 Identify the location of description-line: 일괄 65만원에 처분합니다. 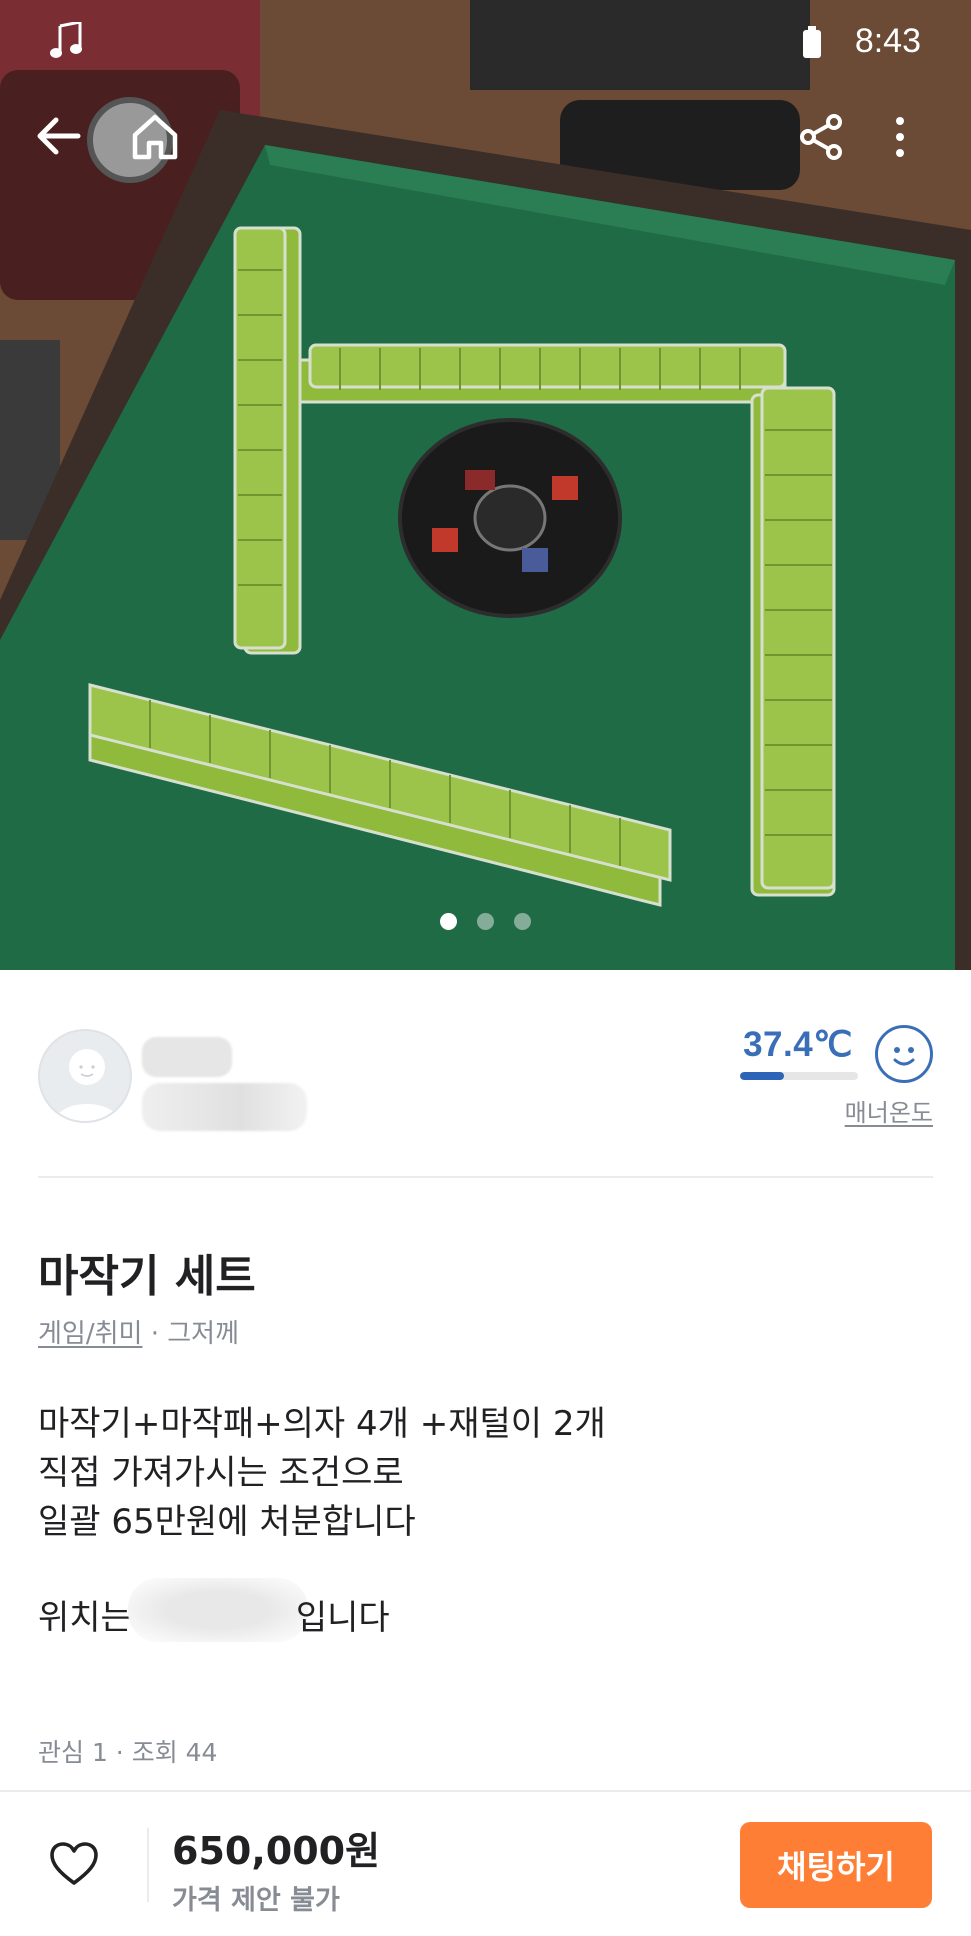
(227, 1522).